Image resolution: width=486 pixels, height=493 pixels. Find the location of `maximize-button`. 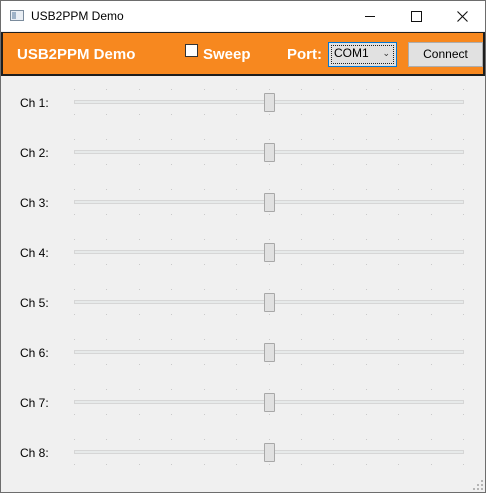

maximize-button is located at coordinates (416, 16).